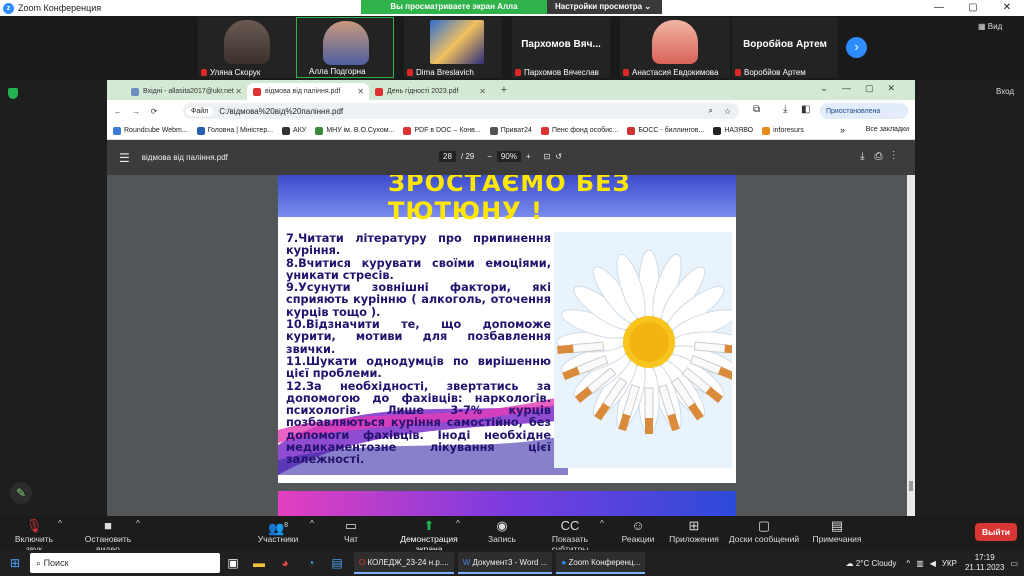  Describe the element at coordinates (278, 531) in the screenshot. I see `participants-button: 👥8 Участники` at that location.